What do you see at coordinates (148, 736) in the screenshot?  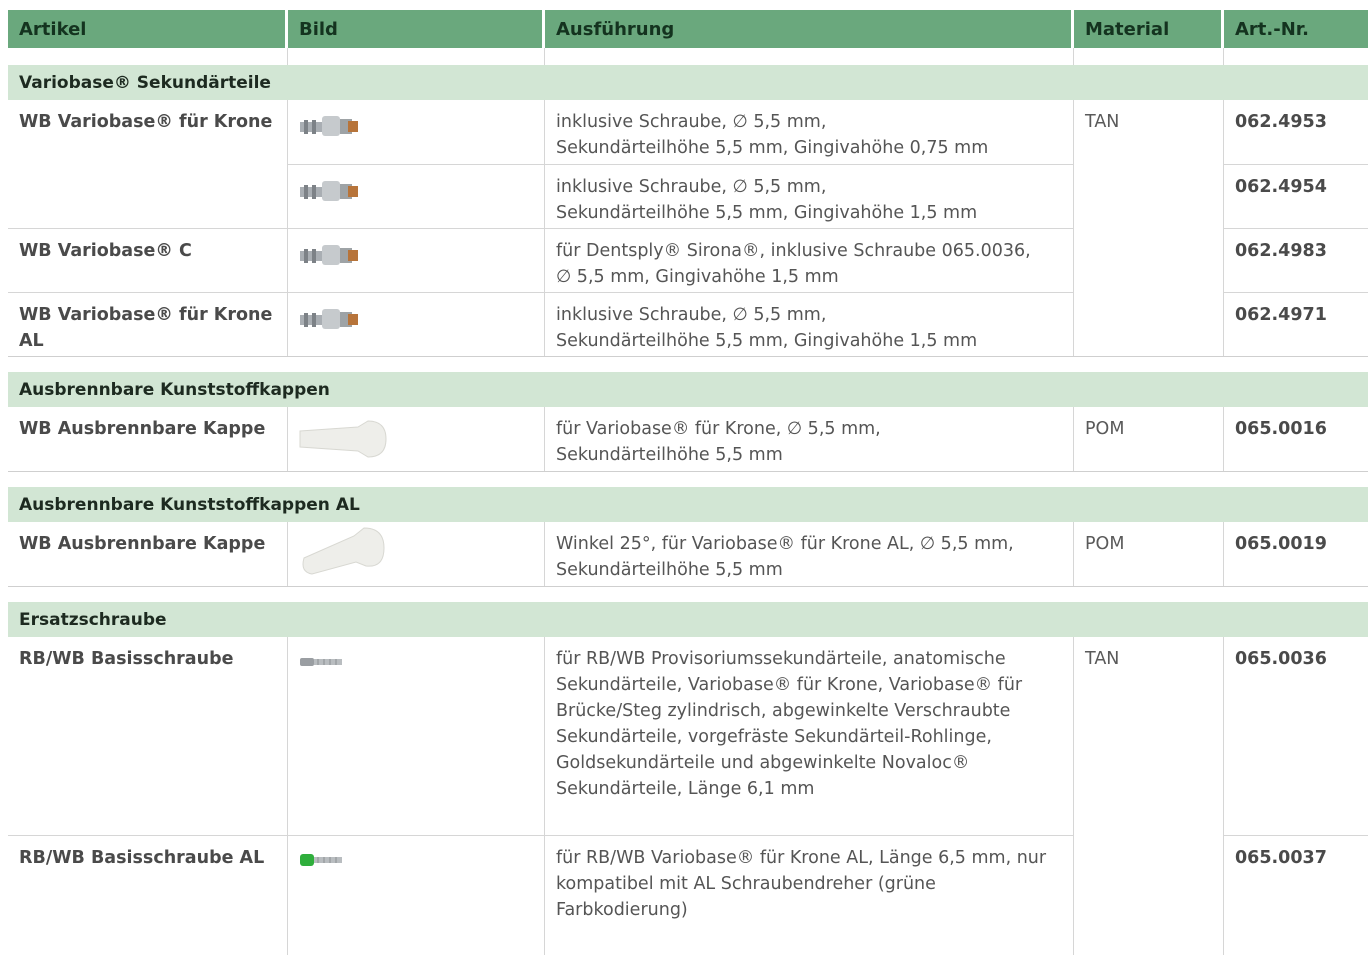 I see `artikel-cell: RB/WB Basisschraube` at bounding box center [148, 736].